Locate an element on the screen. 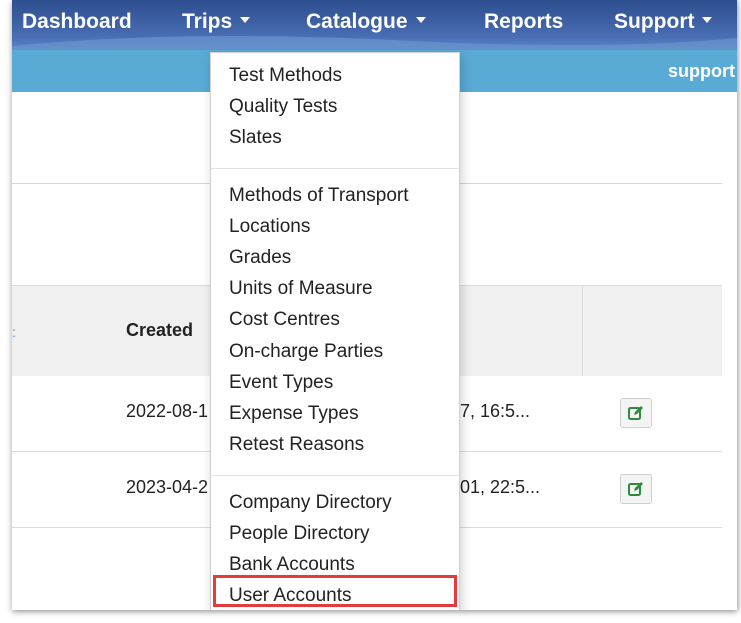 The height and width of the screenshot is (623, 741). nav-dashboard-label: Dashboard is located at coordinates (77, 21).